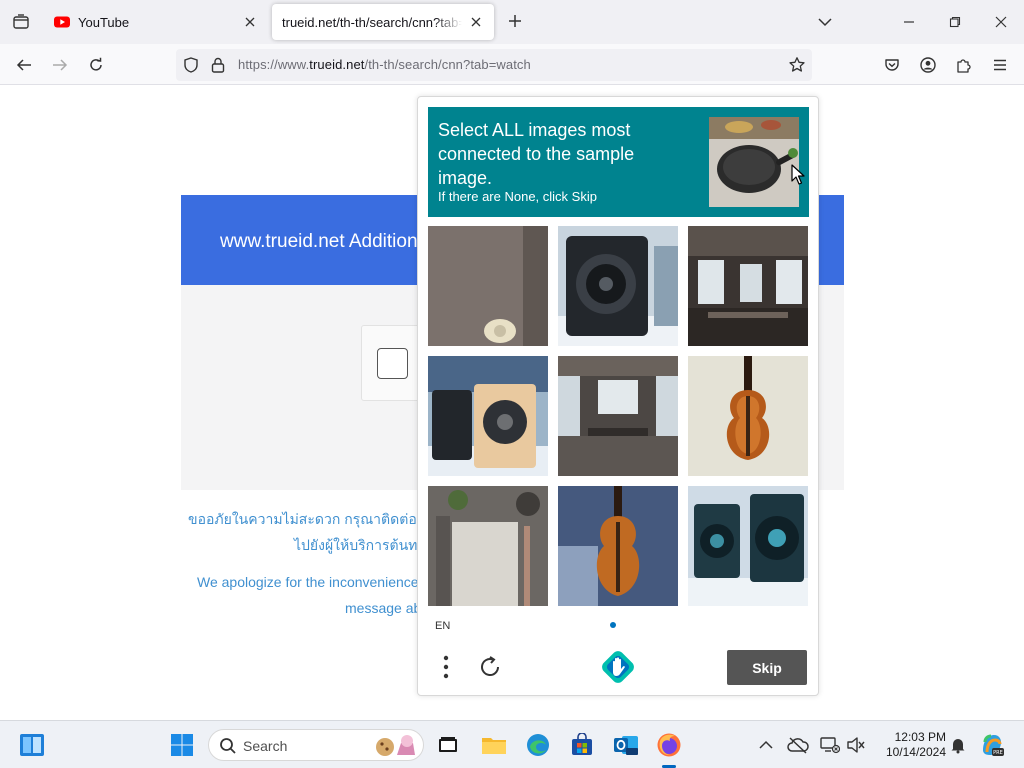 The width and height of the screenshot is (1024, 768). I want to click on challenge-menu-button, so click(446, 667).